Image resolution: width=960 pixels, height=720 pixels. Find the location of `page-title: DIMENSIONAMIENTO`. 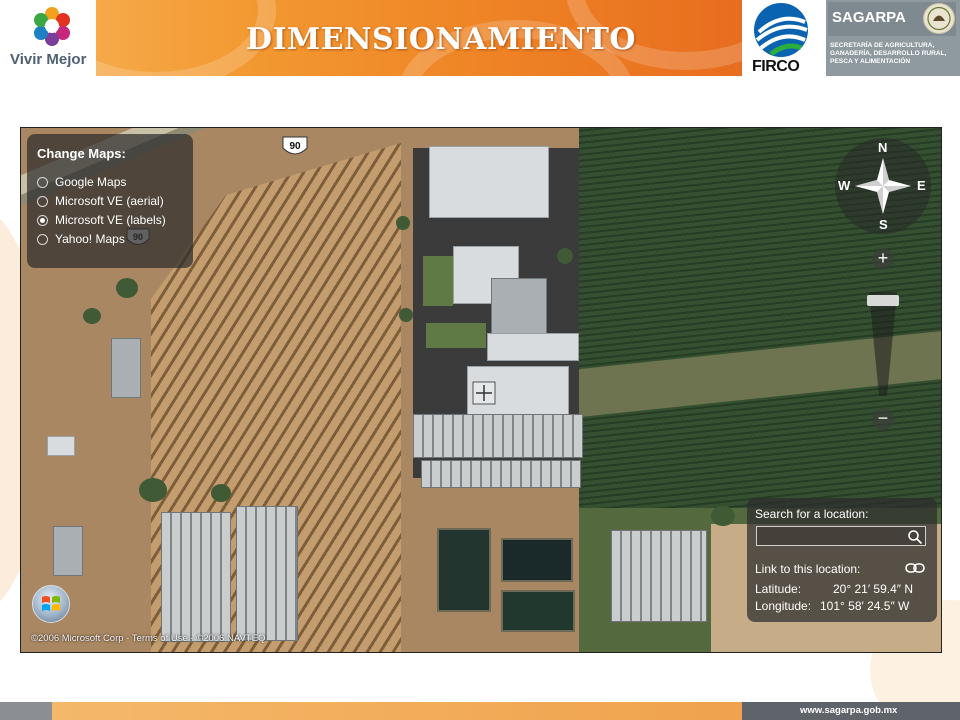

page-title: DIMENSIONAMIENTO is located at coordinates (441, 39).